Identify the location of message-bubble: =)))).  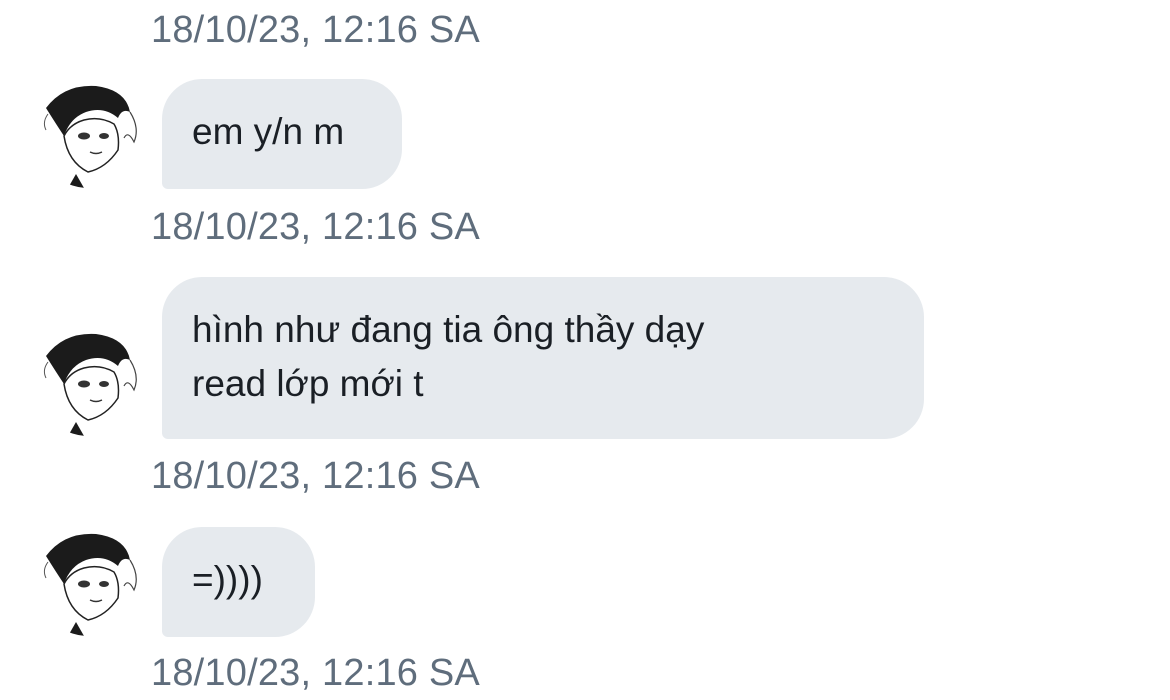
(238, 582).